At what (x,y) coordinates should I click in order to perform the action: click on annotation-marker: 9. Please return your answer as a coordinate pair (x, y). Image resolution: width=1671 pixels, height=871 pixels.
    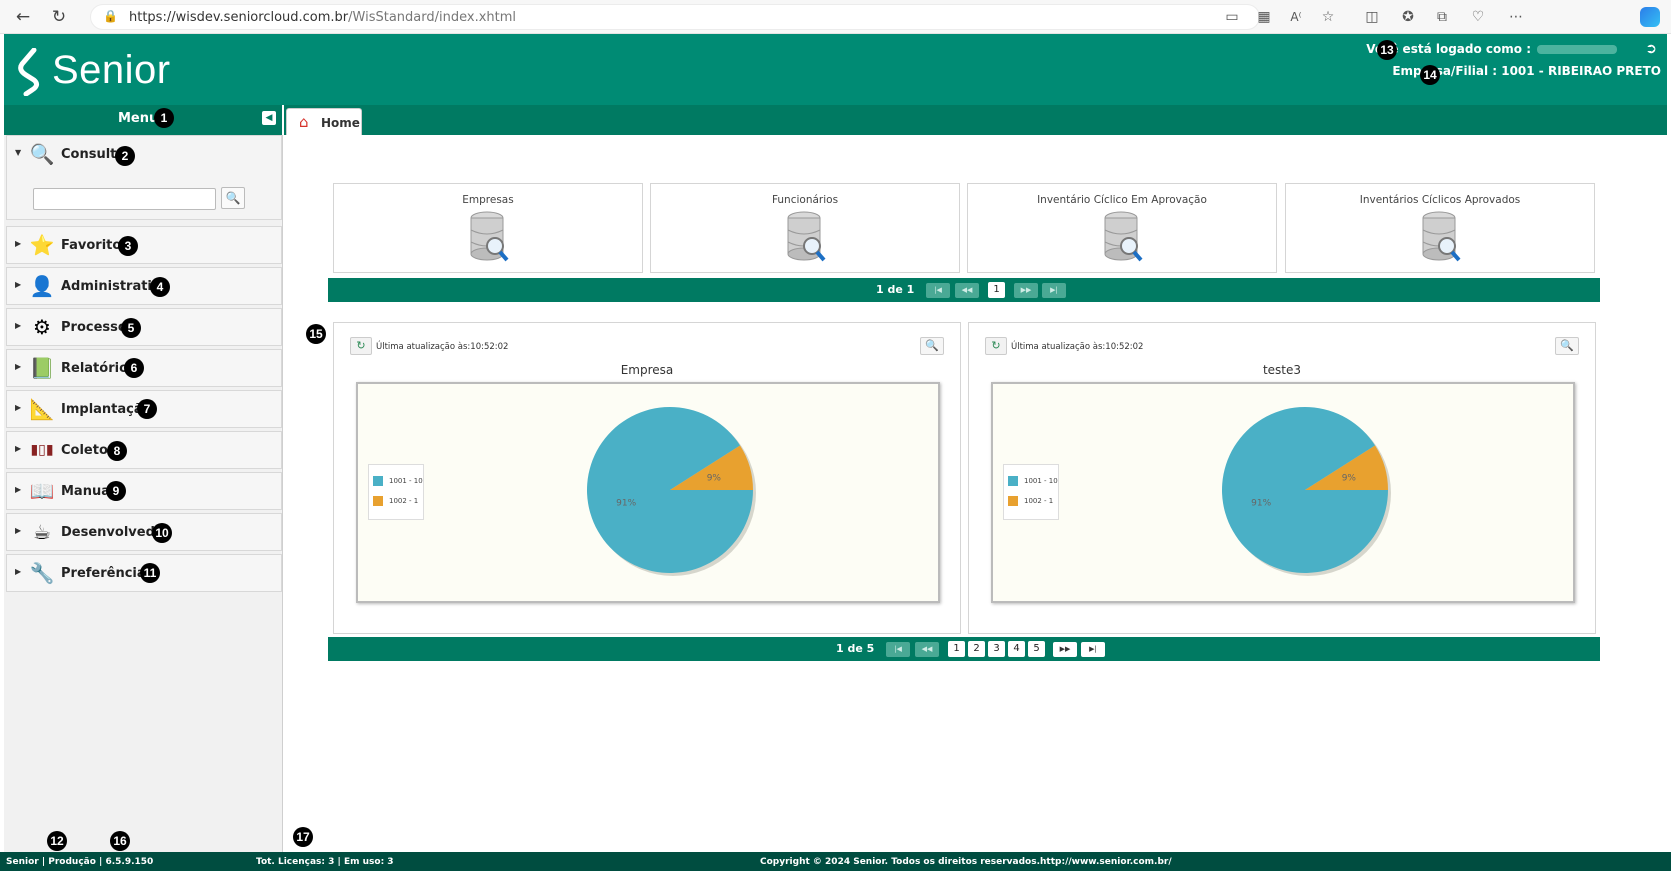
    Looking at the image, I should click on (116, 491).